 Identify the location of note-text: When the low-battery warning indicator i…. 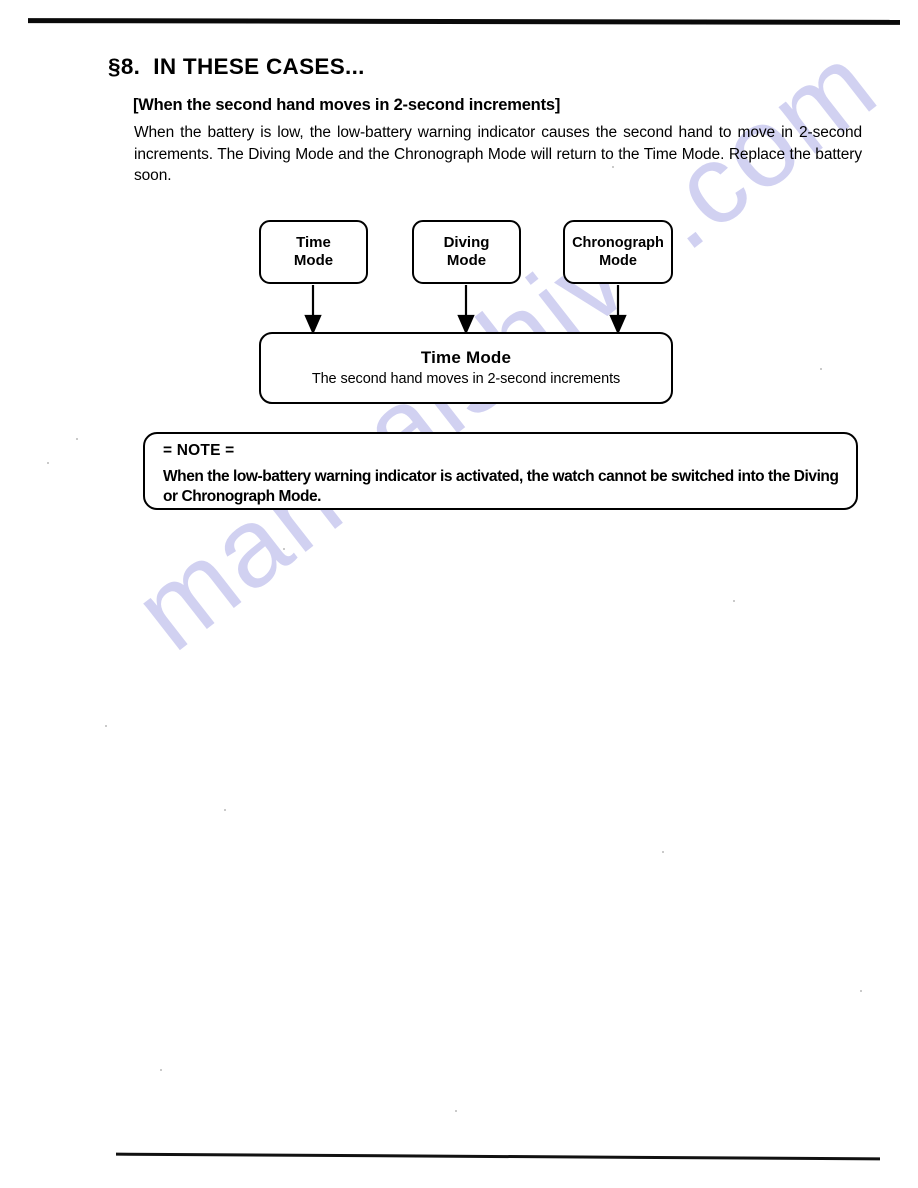
(501, 486).